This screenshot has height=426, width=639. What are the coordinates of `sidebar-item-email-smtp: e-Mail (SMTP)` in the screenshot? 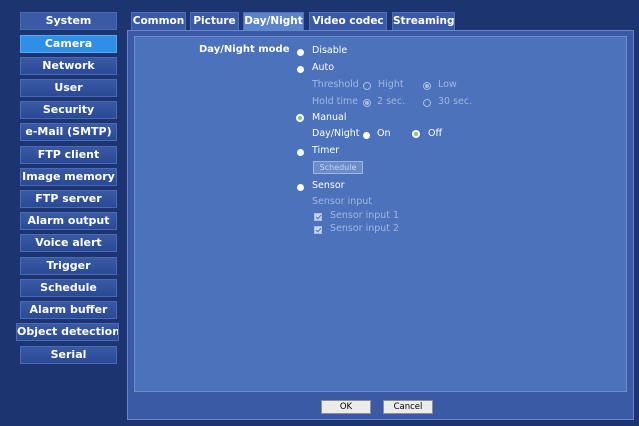 It's located at (68, 132).